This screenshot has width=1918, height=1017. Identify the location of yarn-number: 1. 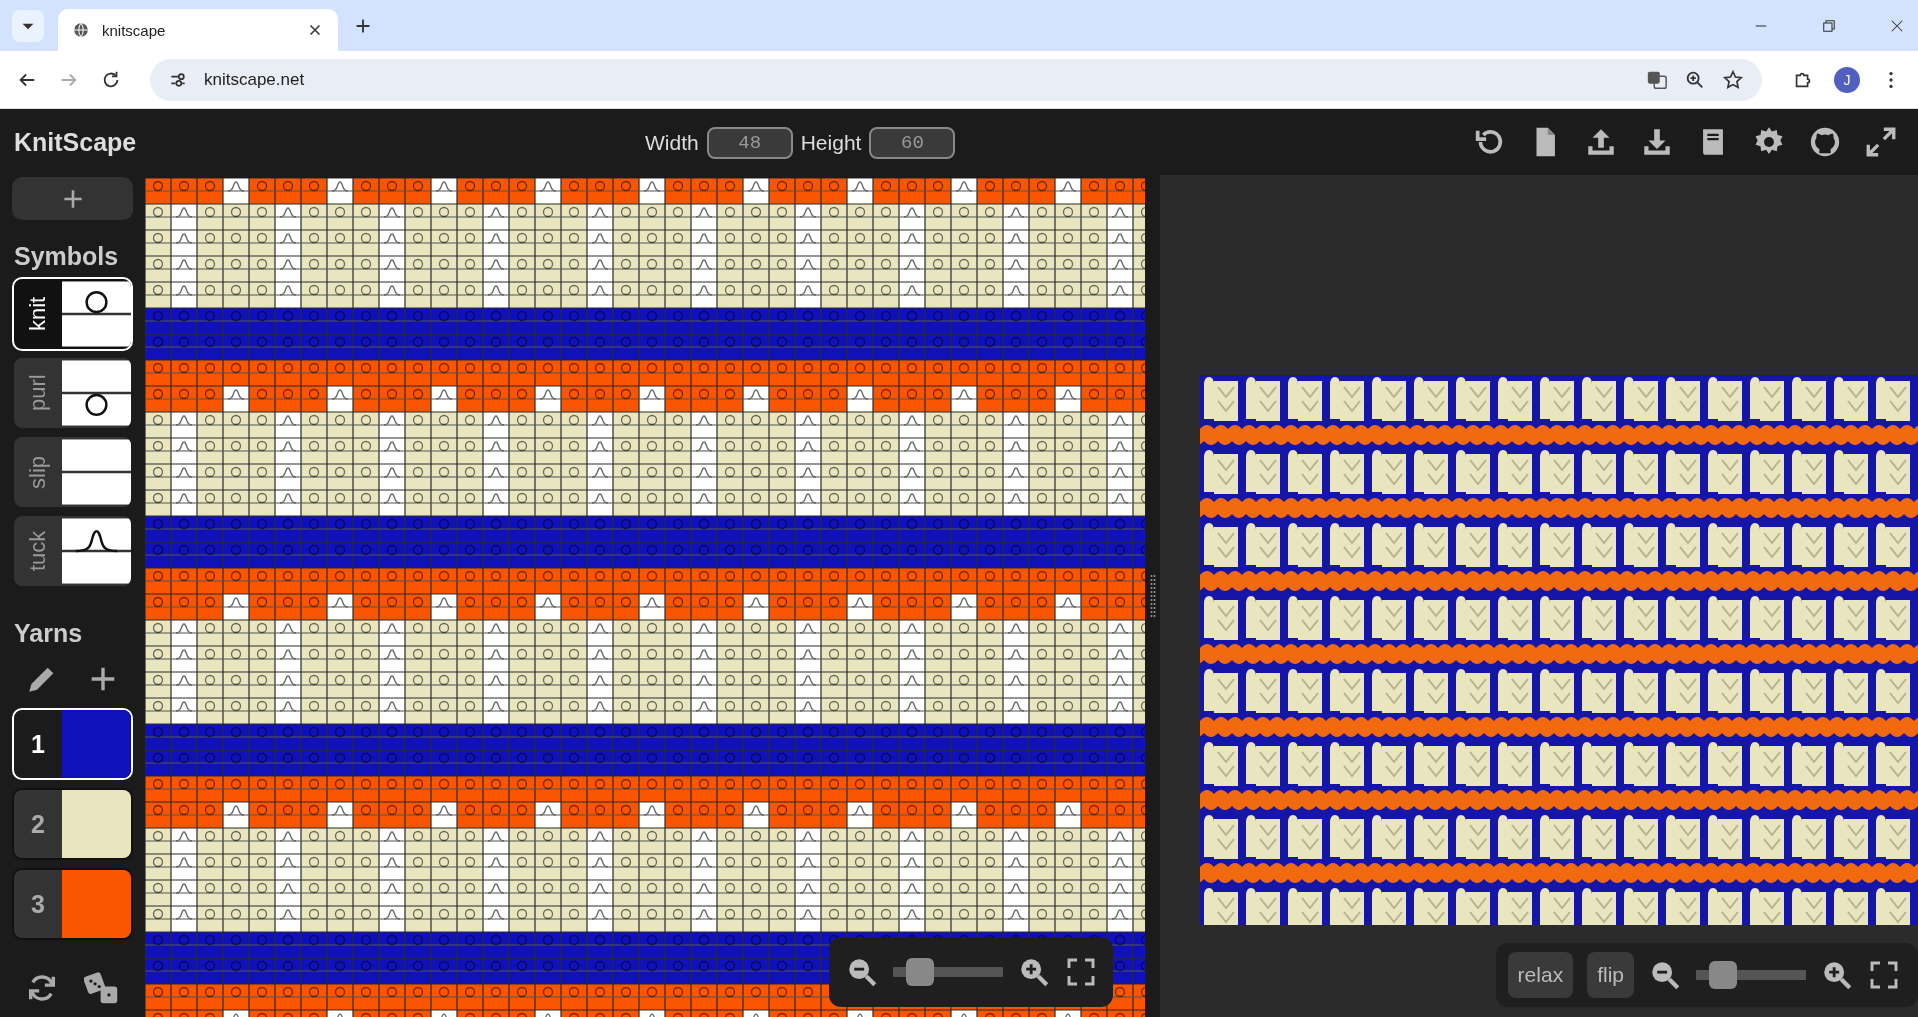
(38, 744).